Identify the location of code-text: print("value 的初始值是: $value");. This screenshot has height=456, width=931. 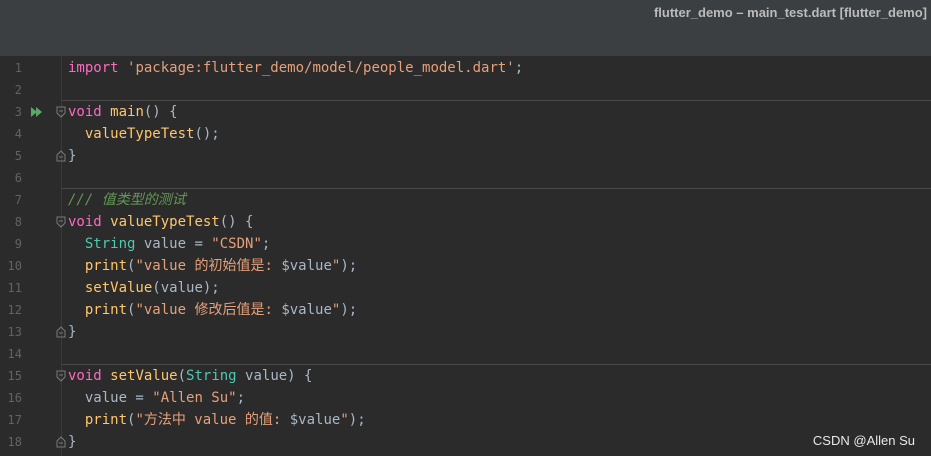
(212, 266).